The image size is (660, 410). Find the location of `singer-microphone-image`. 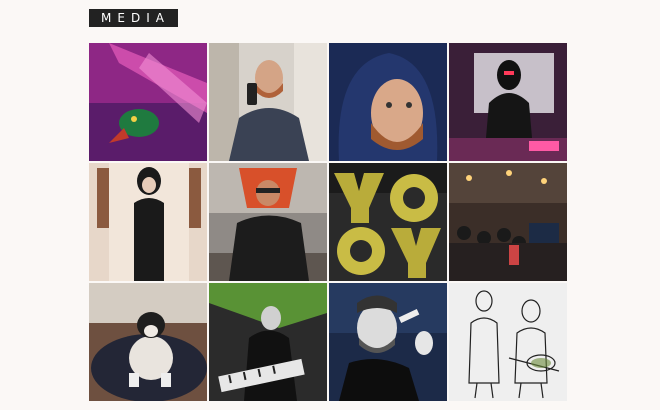

singer-microphone-image is located at coordinates (388, 342).